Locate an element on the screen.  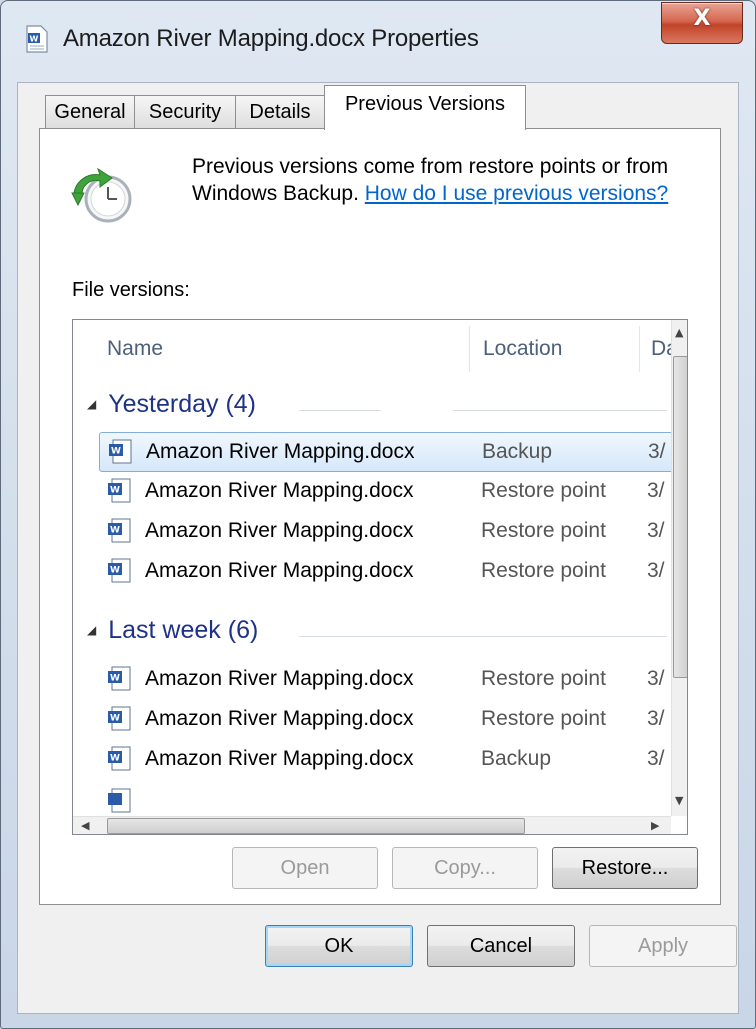
close-icon: X is located at coordinates (702, 18).